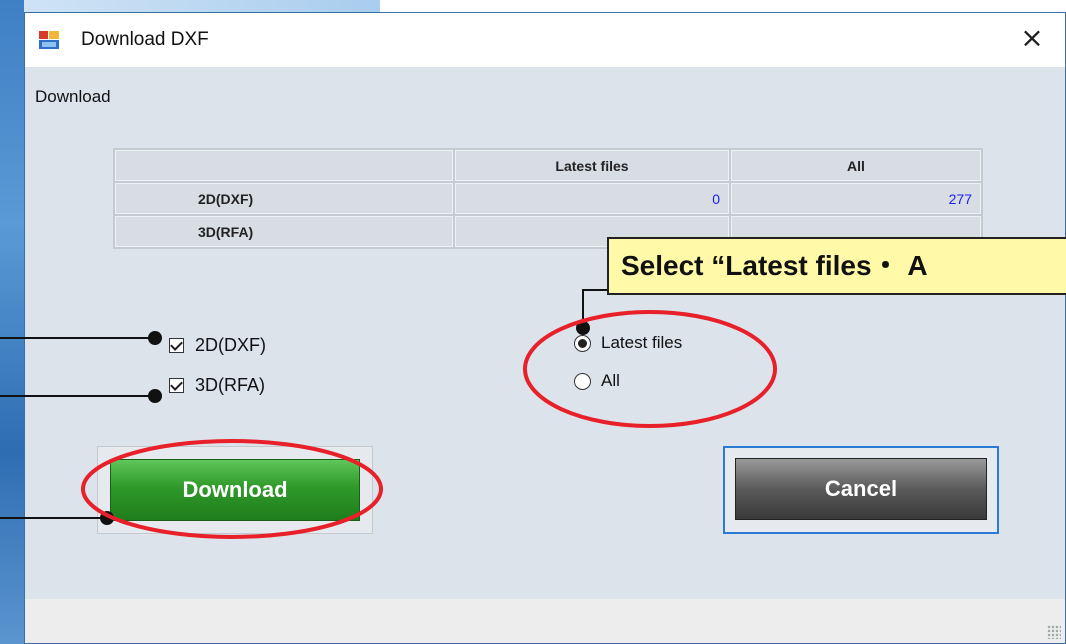 This screenshot has width=1066, height=644. I want to click on radio-selected-icon, so click(582, 343).